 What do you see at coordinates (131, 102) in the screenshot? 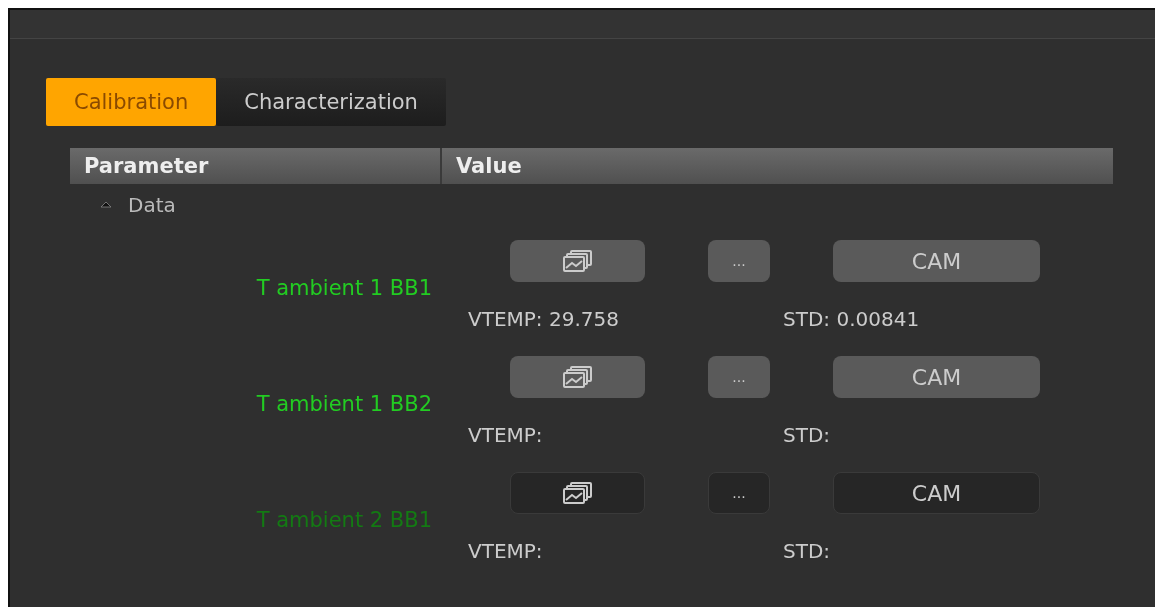
I see `tab: Calibration` at bounding box center [131, 102].